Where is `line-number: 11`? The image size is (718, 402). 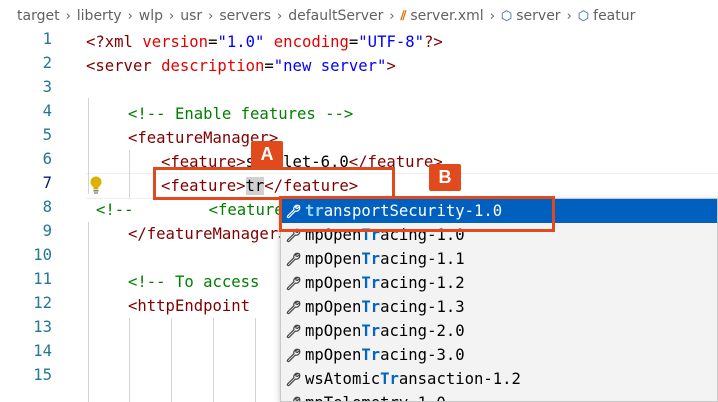 line-number: 11 is located at coordinates (42, 279).